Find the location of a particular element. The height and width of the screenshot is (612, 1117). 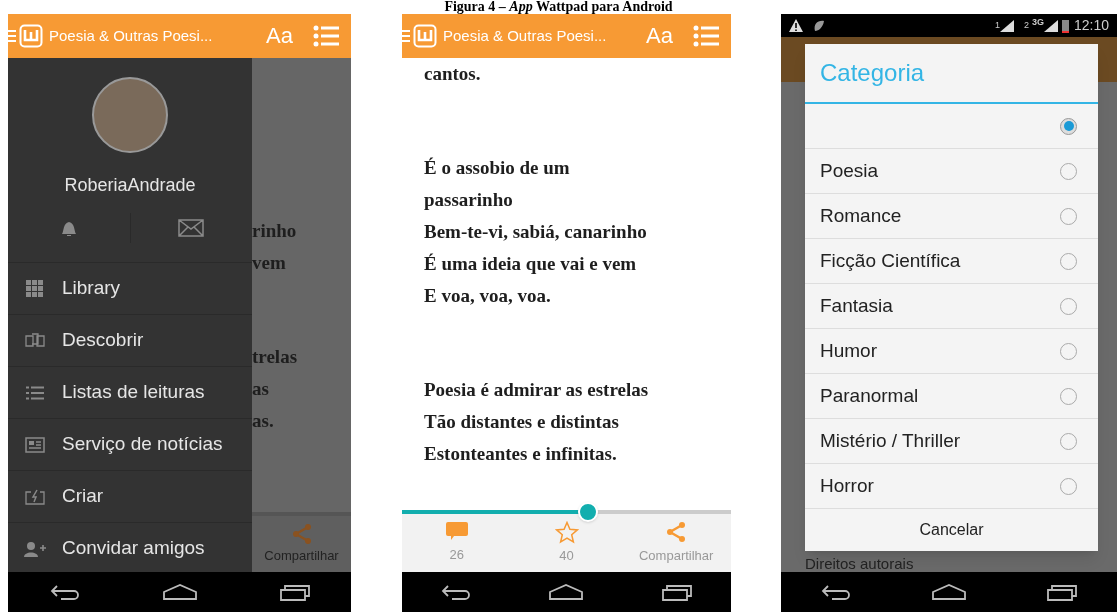

username: RoberiaAndrade is located at coordinates (130, 185).